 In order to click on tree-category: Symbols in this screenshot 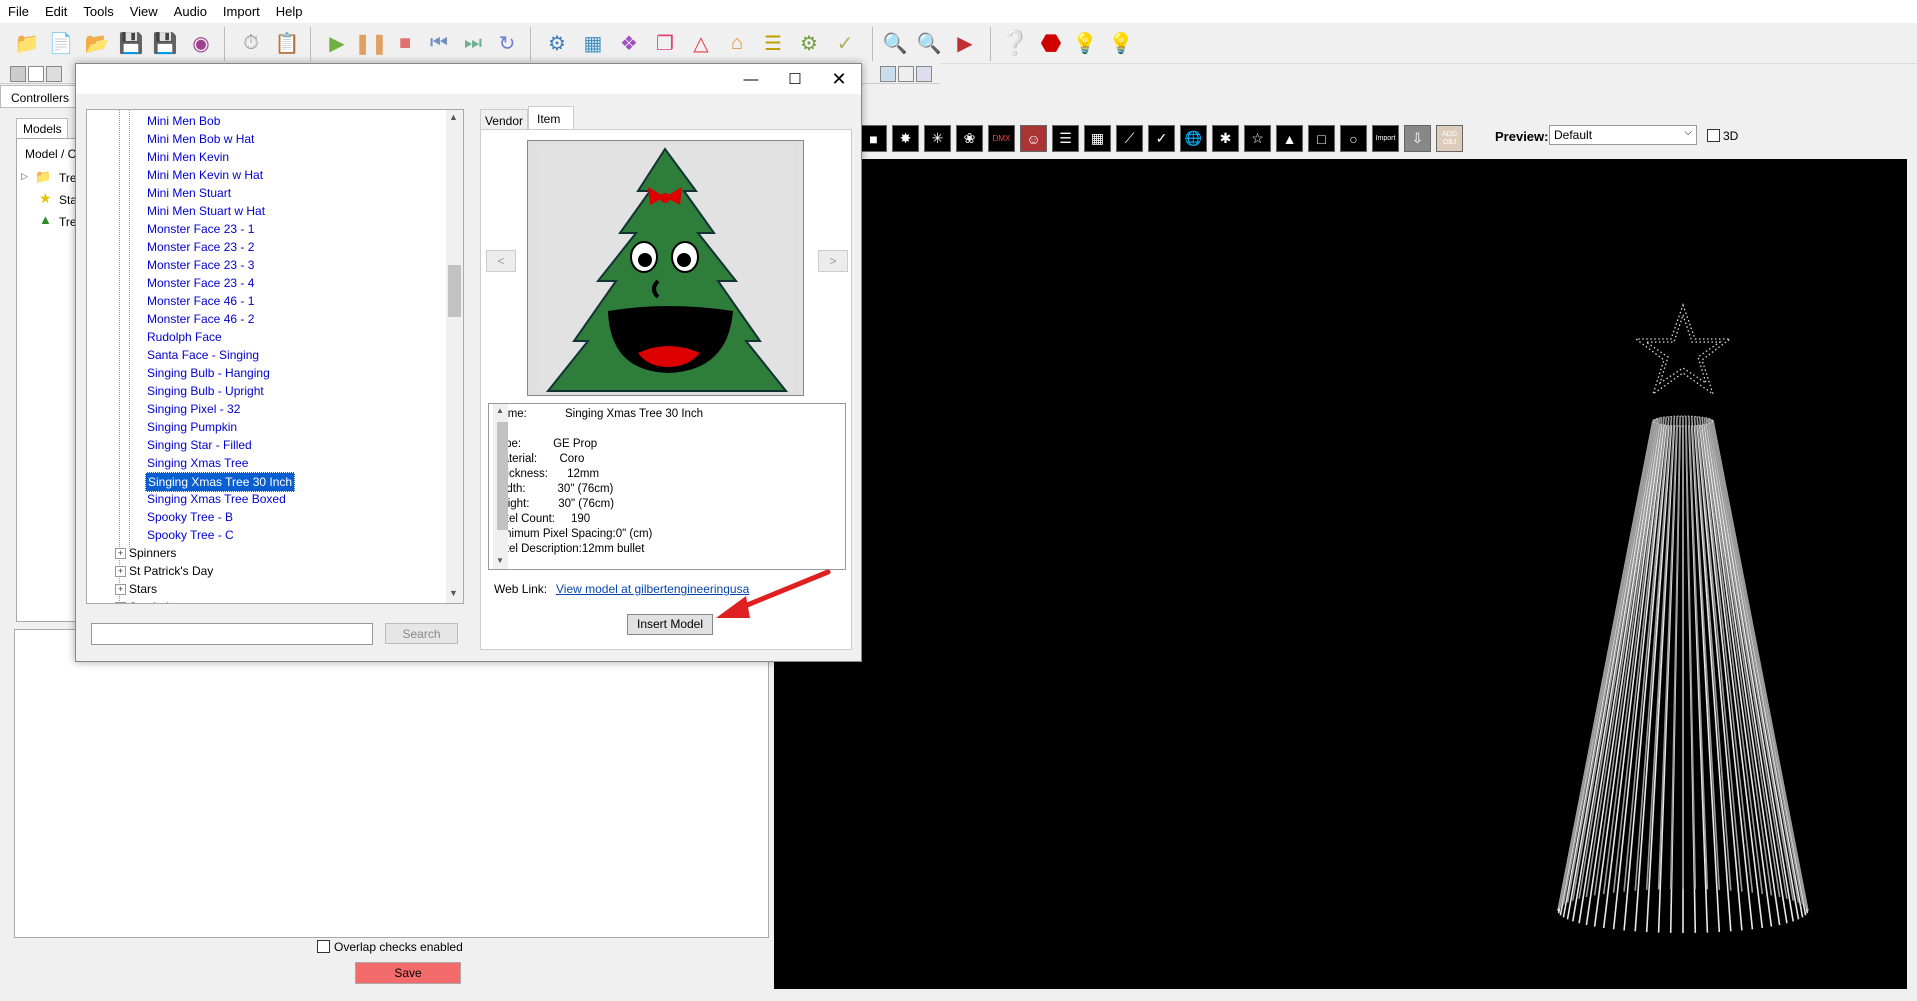, I will do `click(152, 600)`.